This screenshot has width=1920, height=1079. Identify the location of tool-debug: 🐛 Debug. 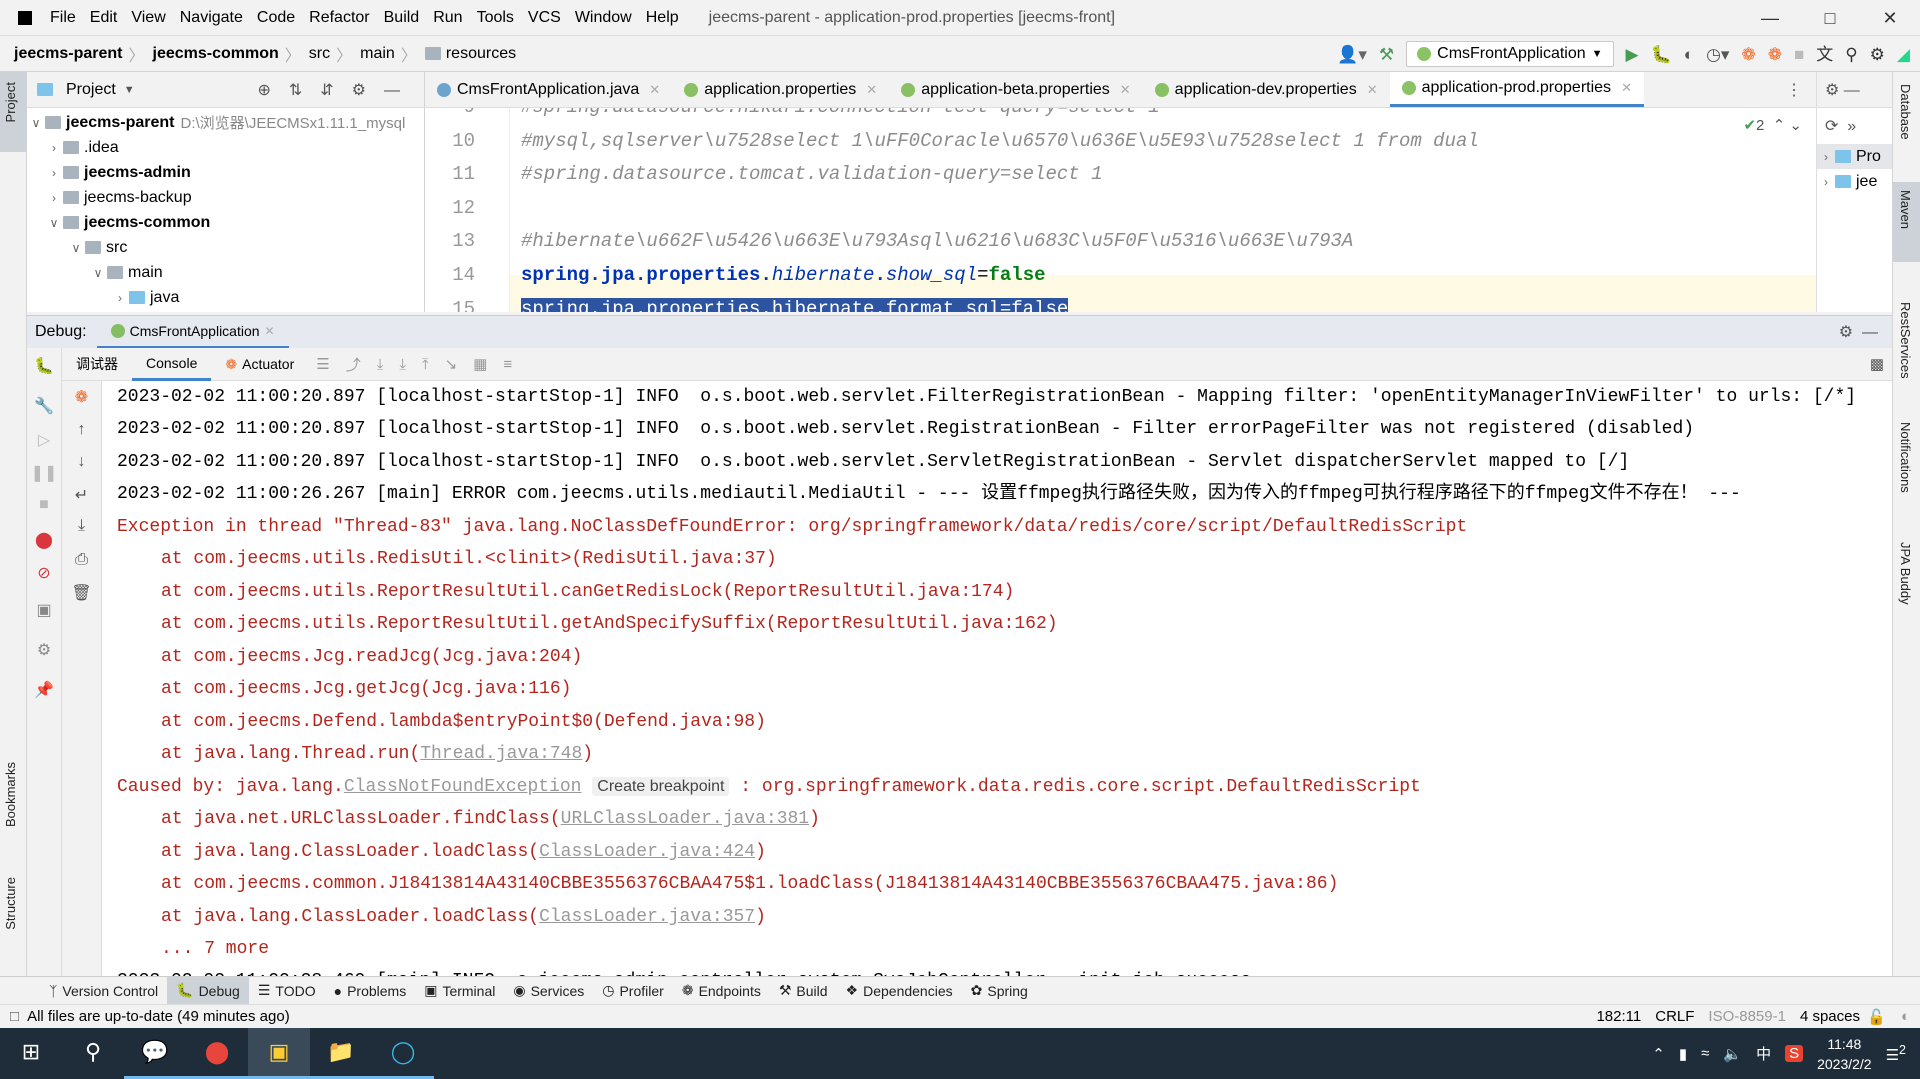
(208, 990).